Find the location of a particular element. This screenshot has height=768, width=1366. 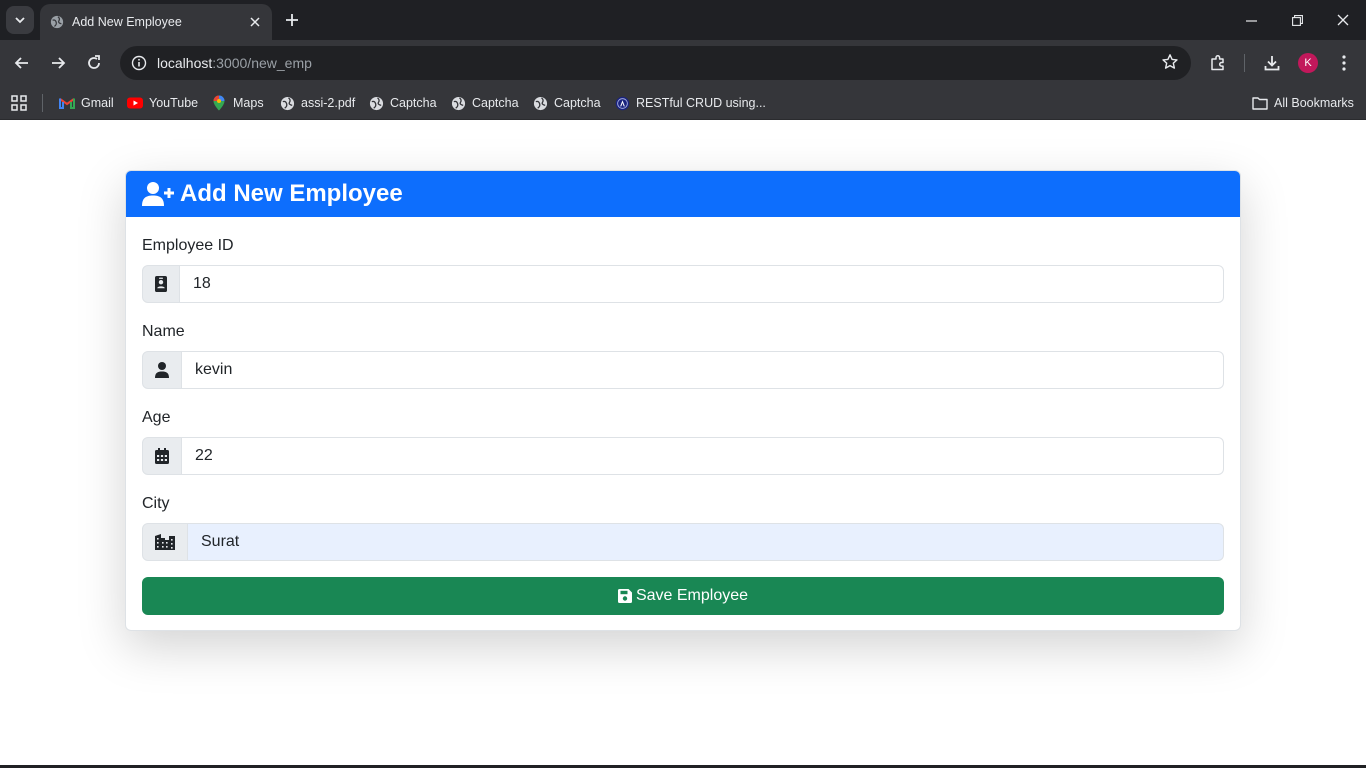

menu-button is located at coordinates (1344, 63).